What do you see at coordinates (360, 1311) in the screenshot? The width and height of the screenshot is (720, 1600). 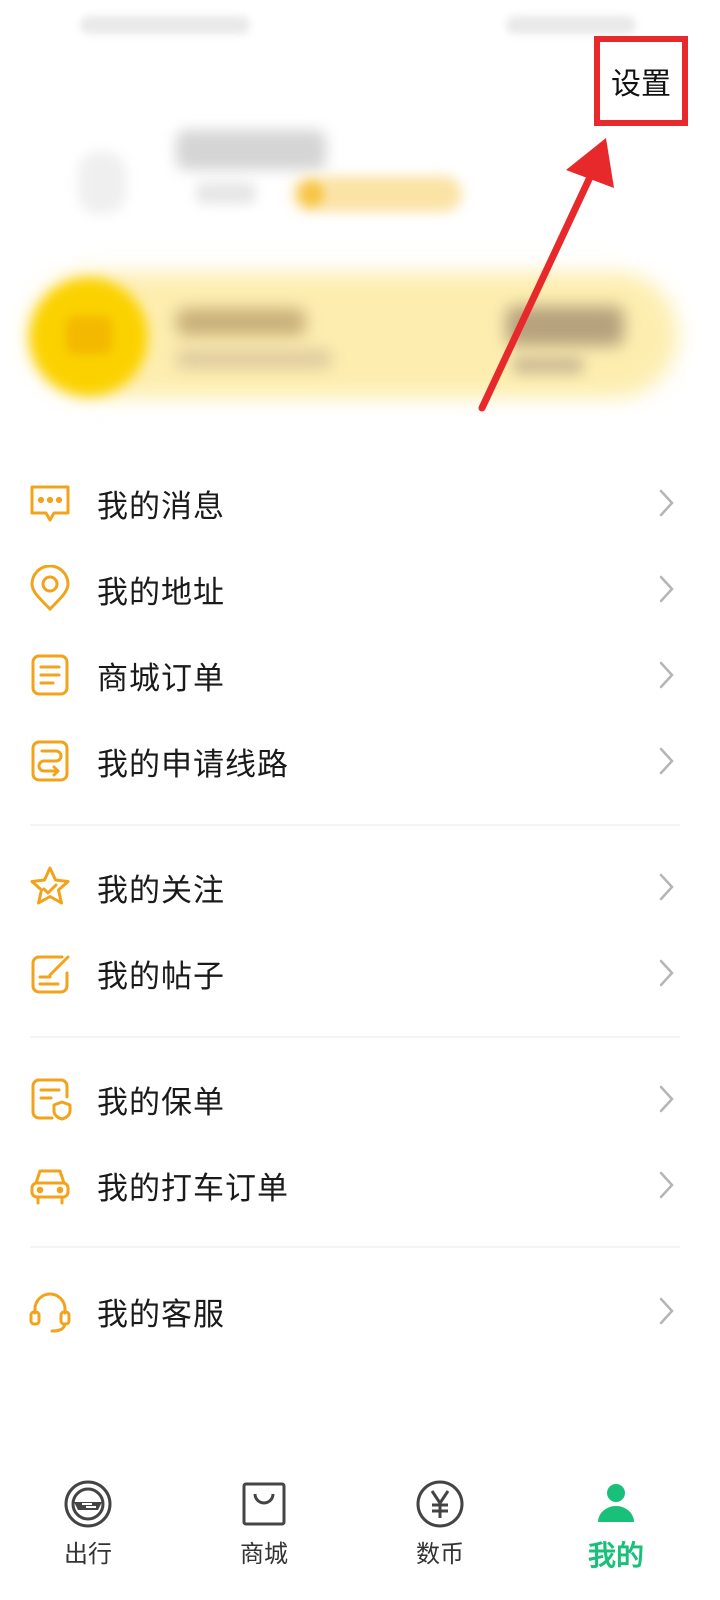 I see `menu-item-customer-service: 我的客服` at bounding box center [360, 1311].